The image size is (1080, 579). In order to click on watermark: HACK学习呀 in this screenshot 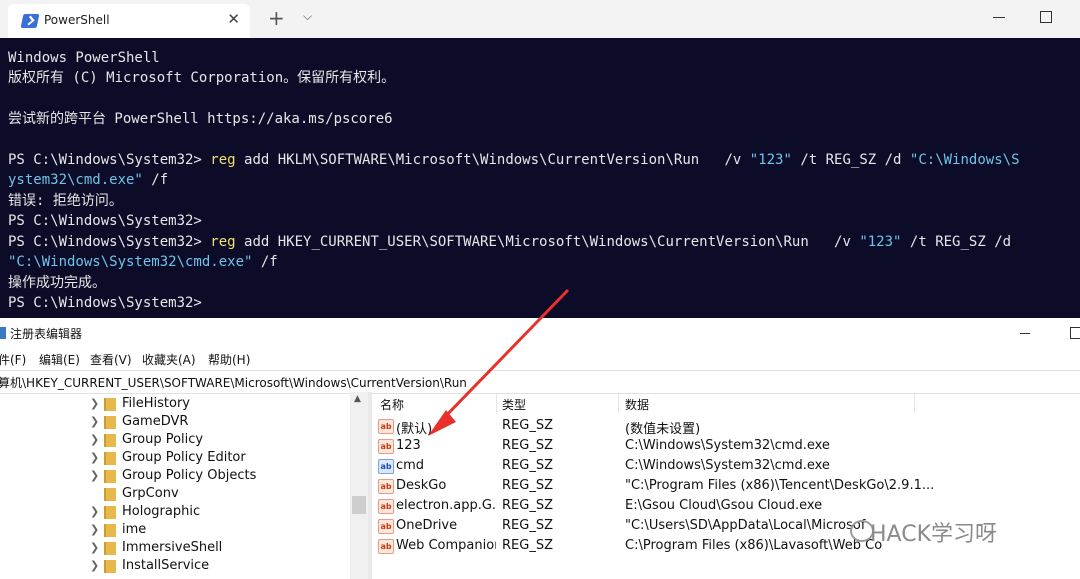, I will do `click(933, 534)`.